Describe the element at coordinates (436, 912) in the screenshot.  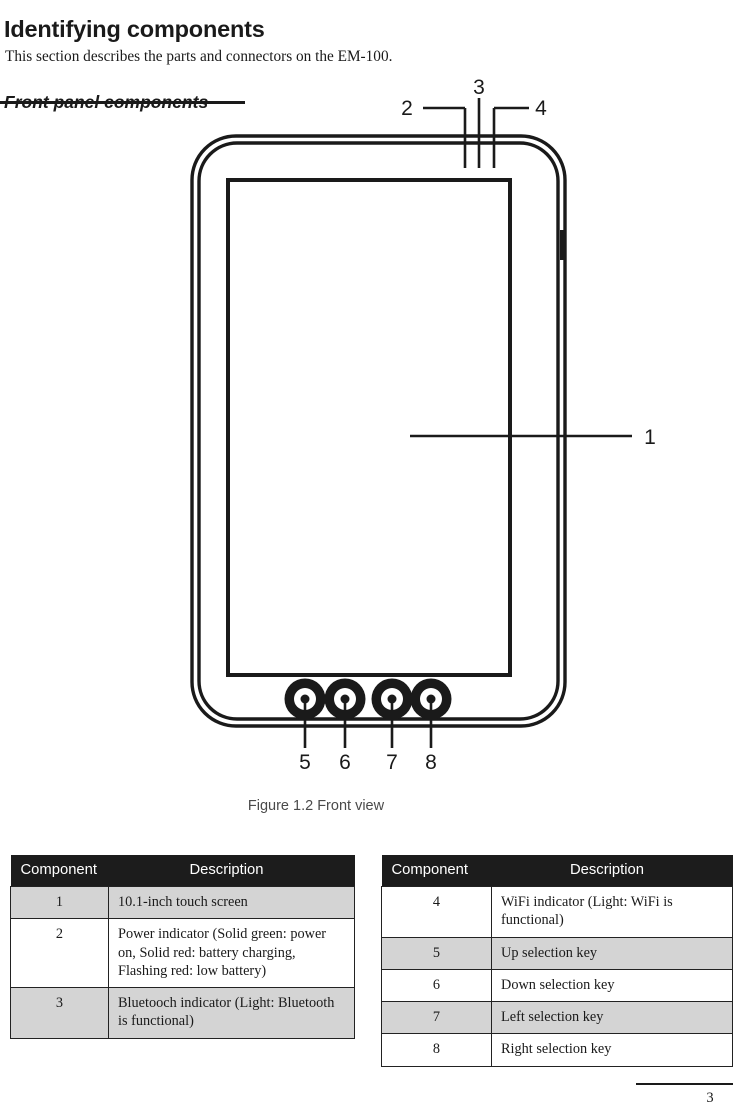
I see `cell-component-number: 4` at that location.